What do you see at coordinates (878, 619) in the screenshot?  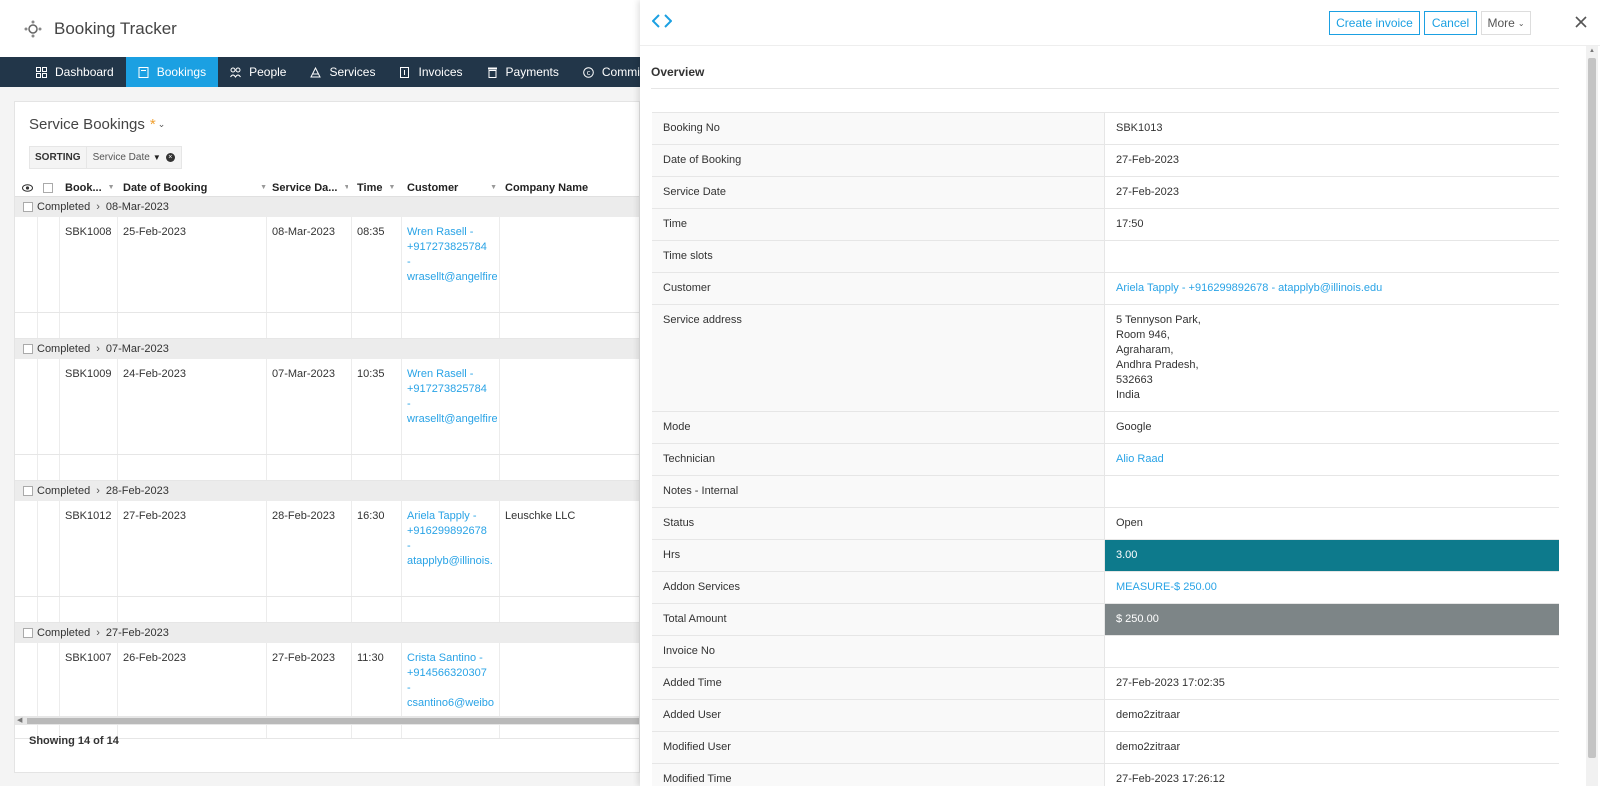 I see `detail-label: Total Amount` at bounding box center [878, 619].